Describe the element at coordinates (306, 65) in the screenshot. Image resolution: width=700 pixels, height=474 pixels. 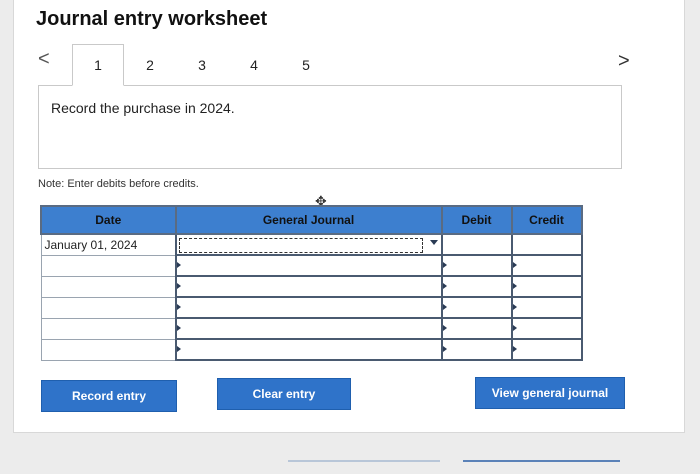
I see `tab-5: 5` at that location.